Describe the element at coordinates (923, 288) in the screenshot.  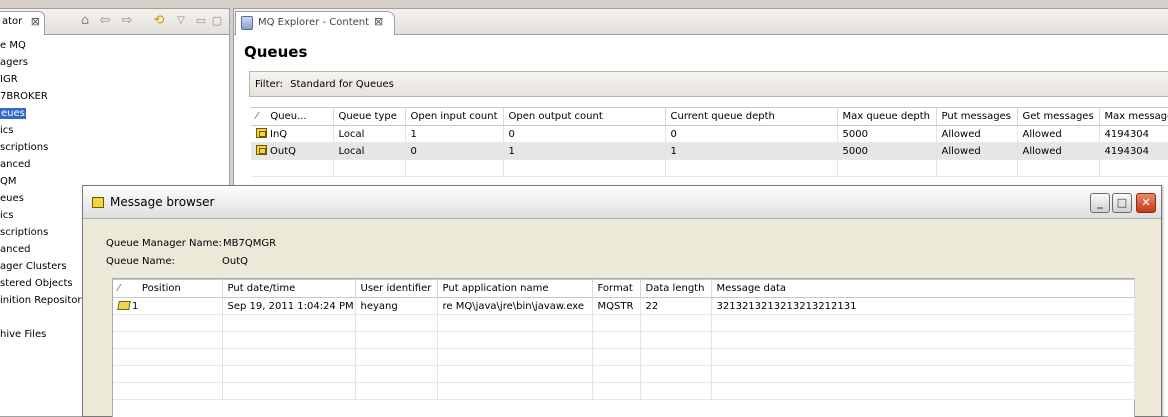
I see `column-header-message-data: Message data` at that location.